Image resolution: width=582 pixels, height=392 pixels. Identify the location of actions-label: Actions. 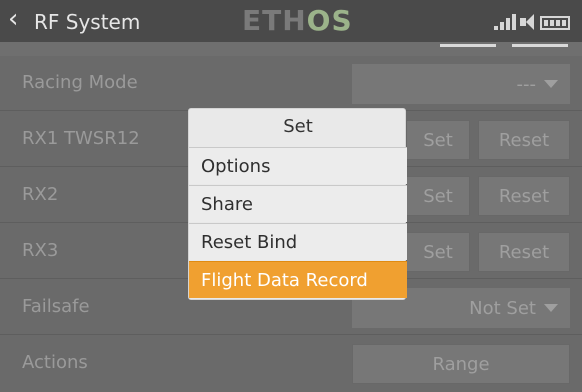
(55, 362).